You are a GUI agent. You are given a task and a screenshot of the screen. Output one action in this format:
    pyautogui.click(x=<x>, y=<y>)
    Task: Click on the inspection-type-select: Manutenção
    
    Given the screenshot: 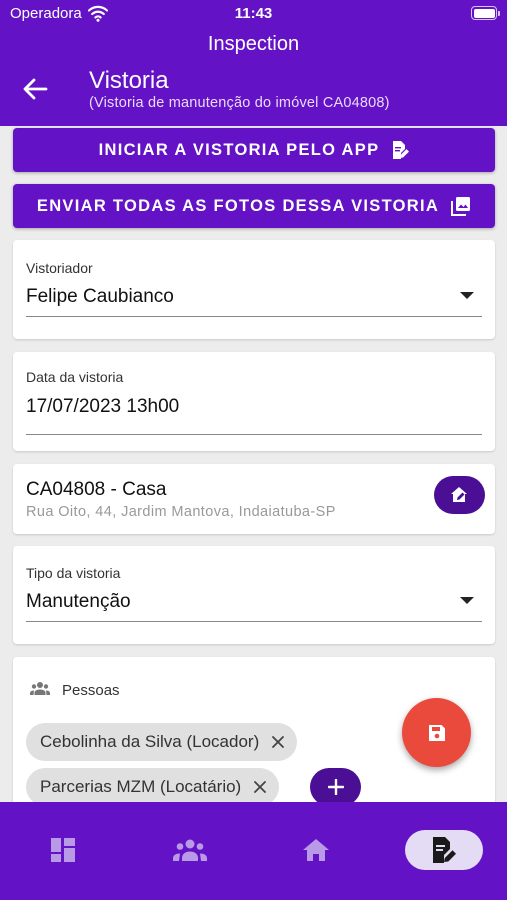 What is the action you would take?
    pyautogui.click(x=78, y=602)
    